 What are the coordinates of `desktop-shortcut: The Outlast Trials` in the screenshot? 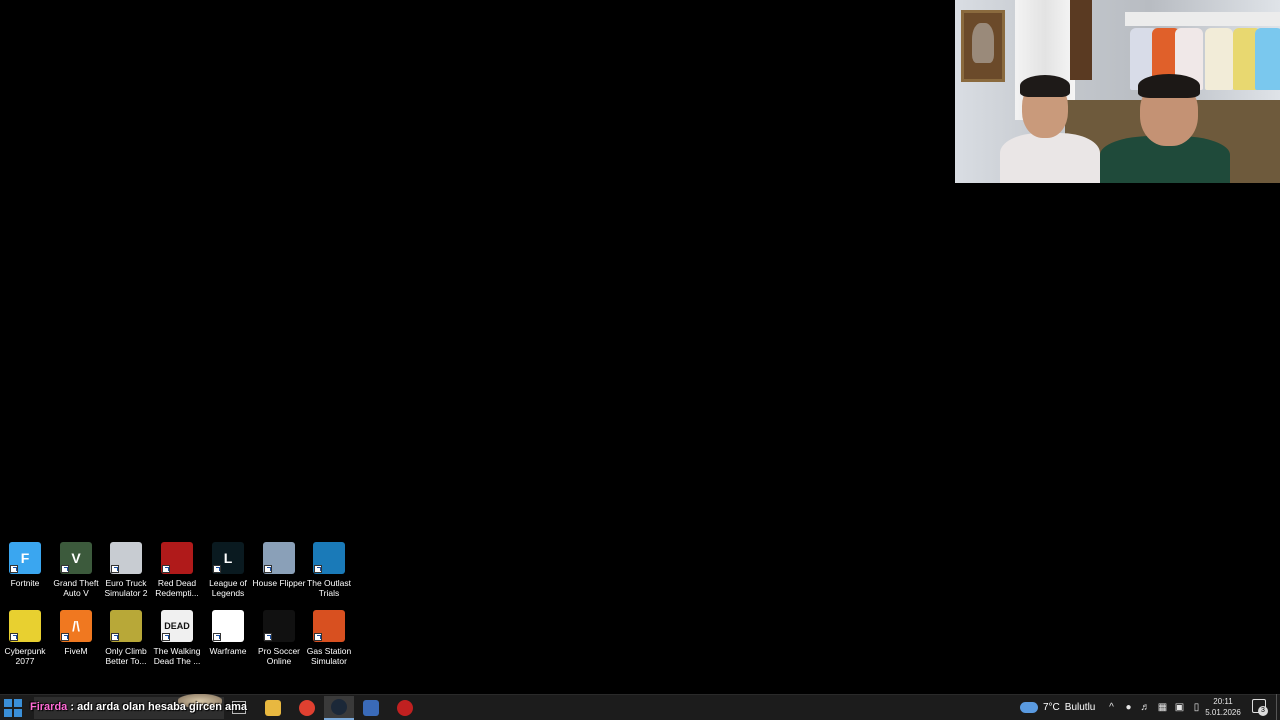 It's located at (329, 570).